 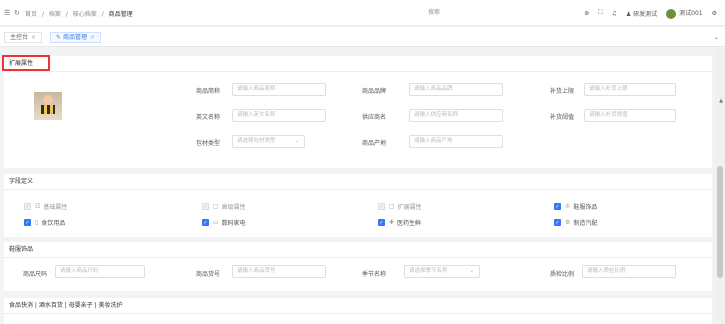 I want to click on highlight-box, so click(x=26, y=63).